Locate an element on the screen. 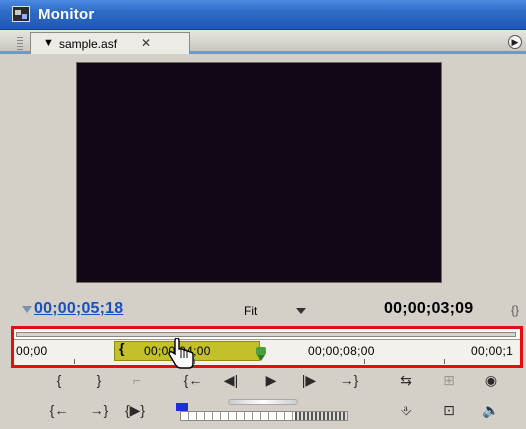 Image resolution: width=526 pixels, height=429 pixels. drag-grip-icon is located at coordinates (20, 44).